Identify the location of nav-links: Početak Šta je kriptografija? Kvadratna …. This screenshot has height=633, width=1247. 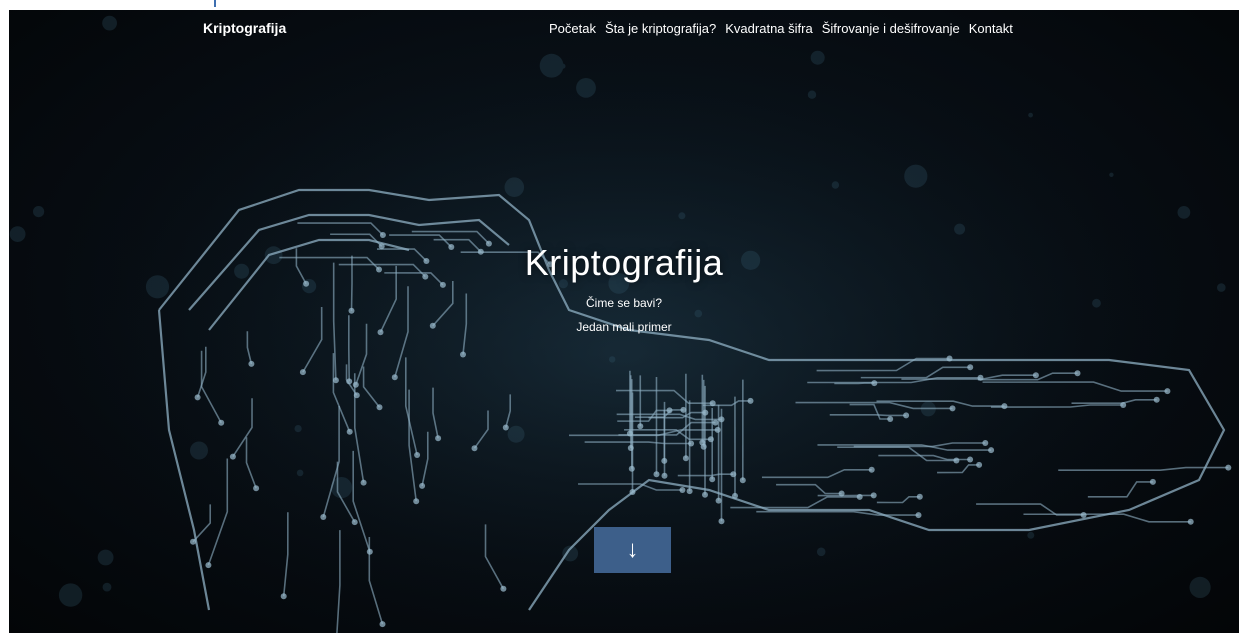
(781, 28).